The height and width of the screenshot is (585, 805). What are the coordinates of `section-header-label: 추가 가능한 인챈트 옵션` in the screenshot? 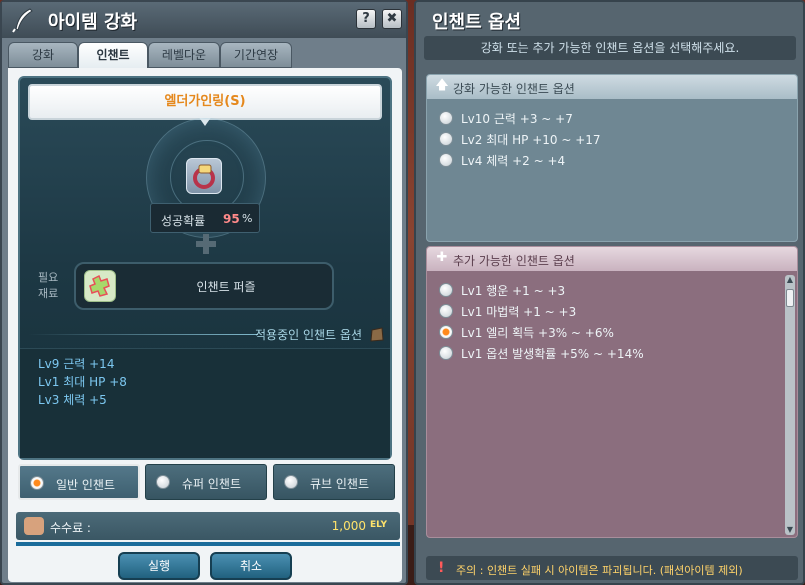 It's located at (514, 261).